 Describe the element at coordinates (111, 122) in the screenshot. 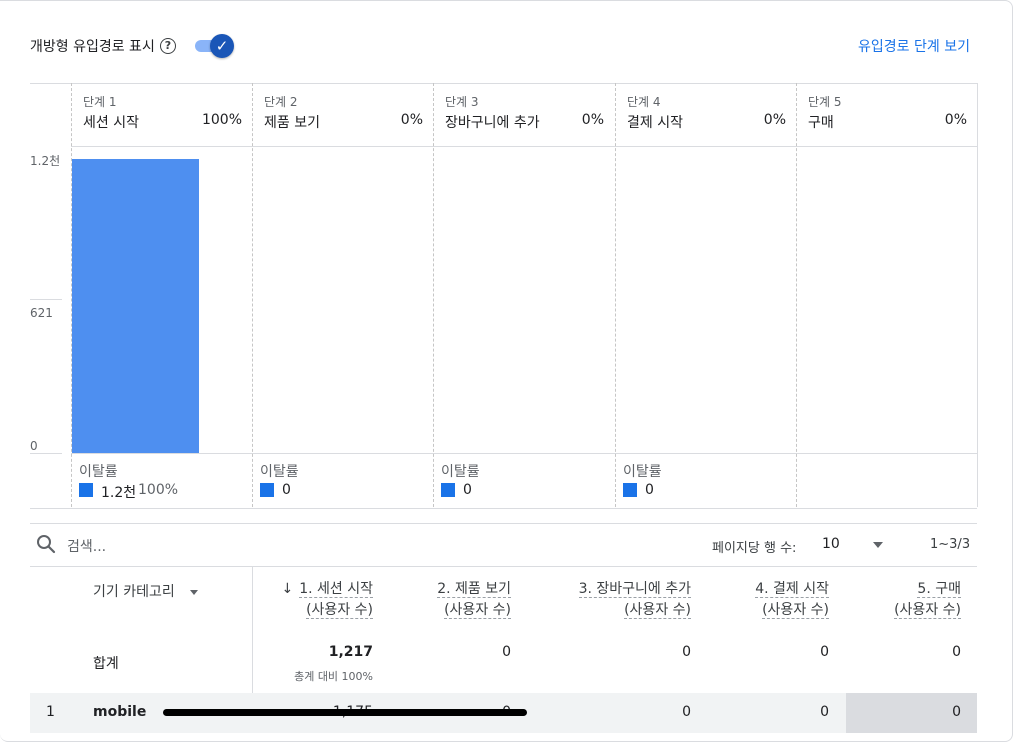

I see `step-name: 세션 시작` at that location.